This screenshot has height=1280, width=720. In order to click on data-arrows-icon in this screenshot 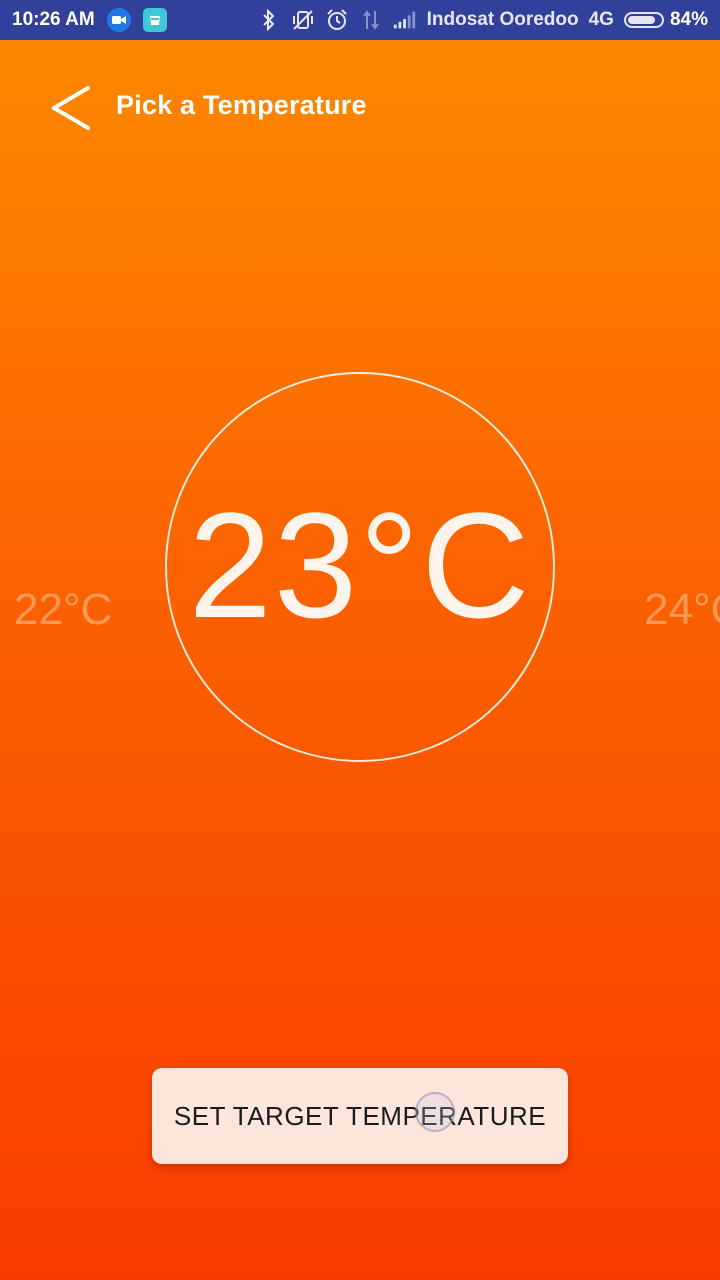, I will do `click(371, 20)`.